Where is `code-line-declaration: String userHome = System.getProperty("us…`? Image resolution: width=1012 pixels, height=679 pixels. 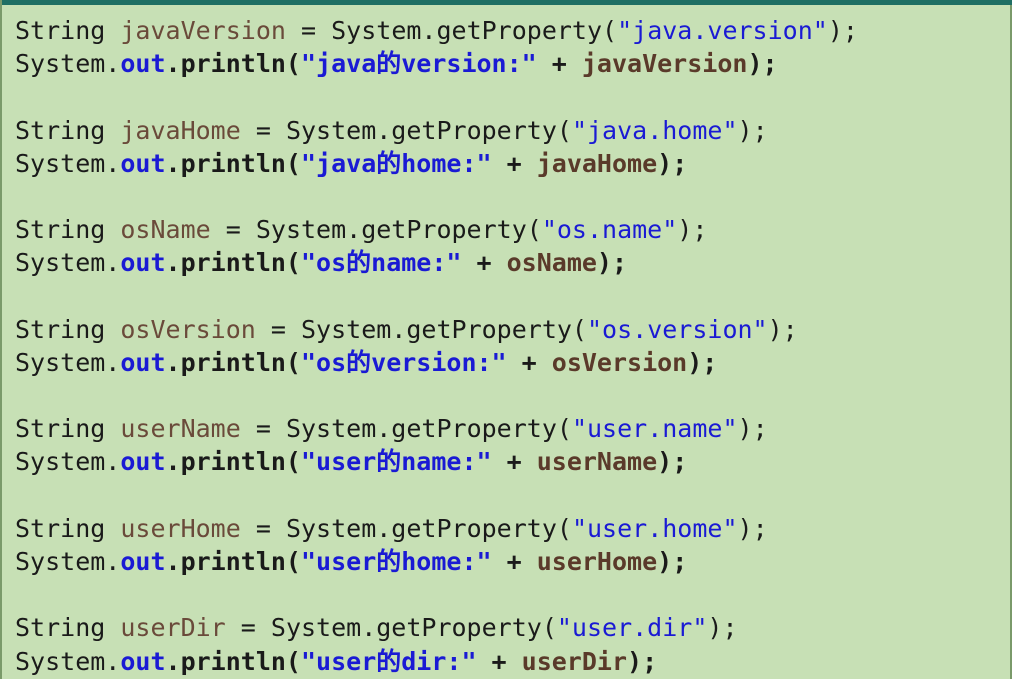
code-line-declaration: String userHome = System.getProperty("us… is located at coordinates (436, 528).